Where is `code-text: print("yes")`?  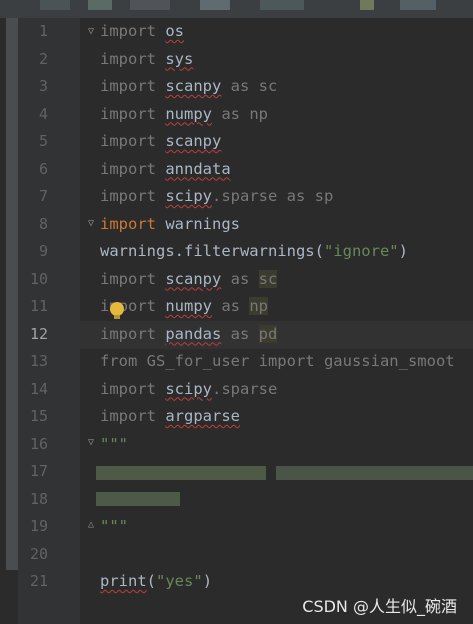 code-text: print("yes") is located at coordinates (156, 581).